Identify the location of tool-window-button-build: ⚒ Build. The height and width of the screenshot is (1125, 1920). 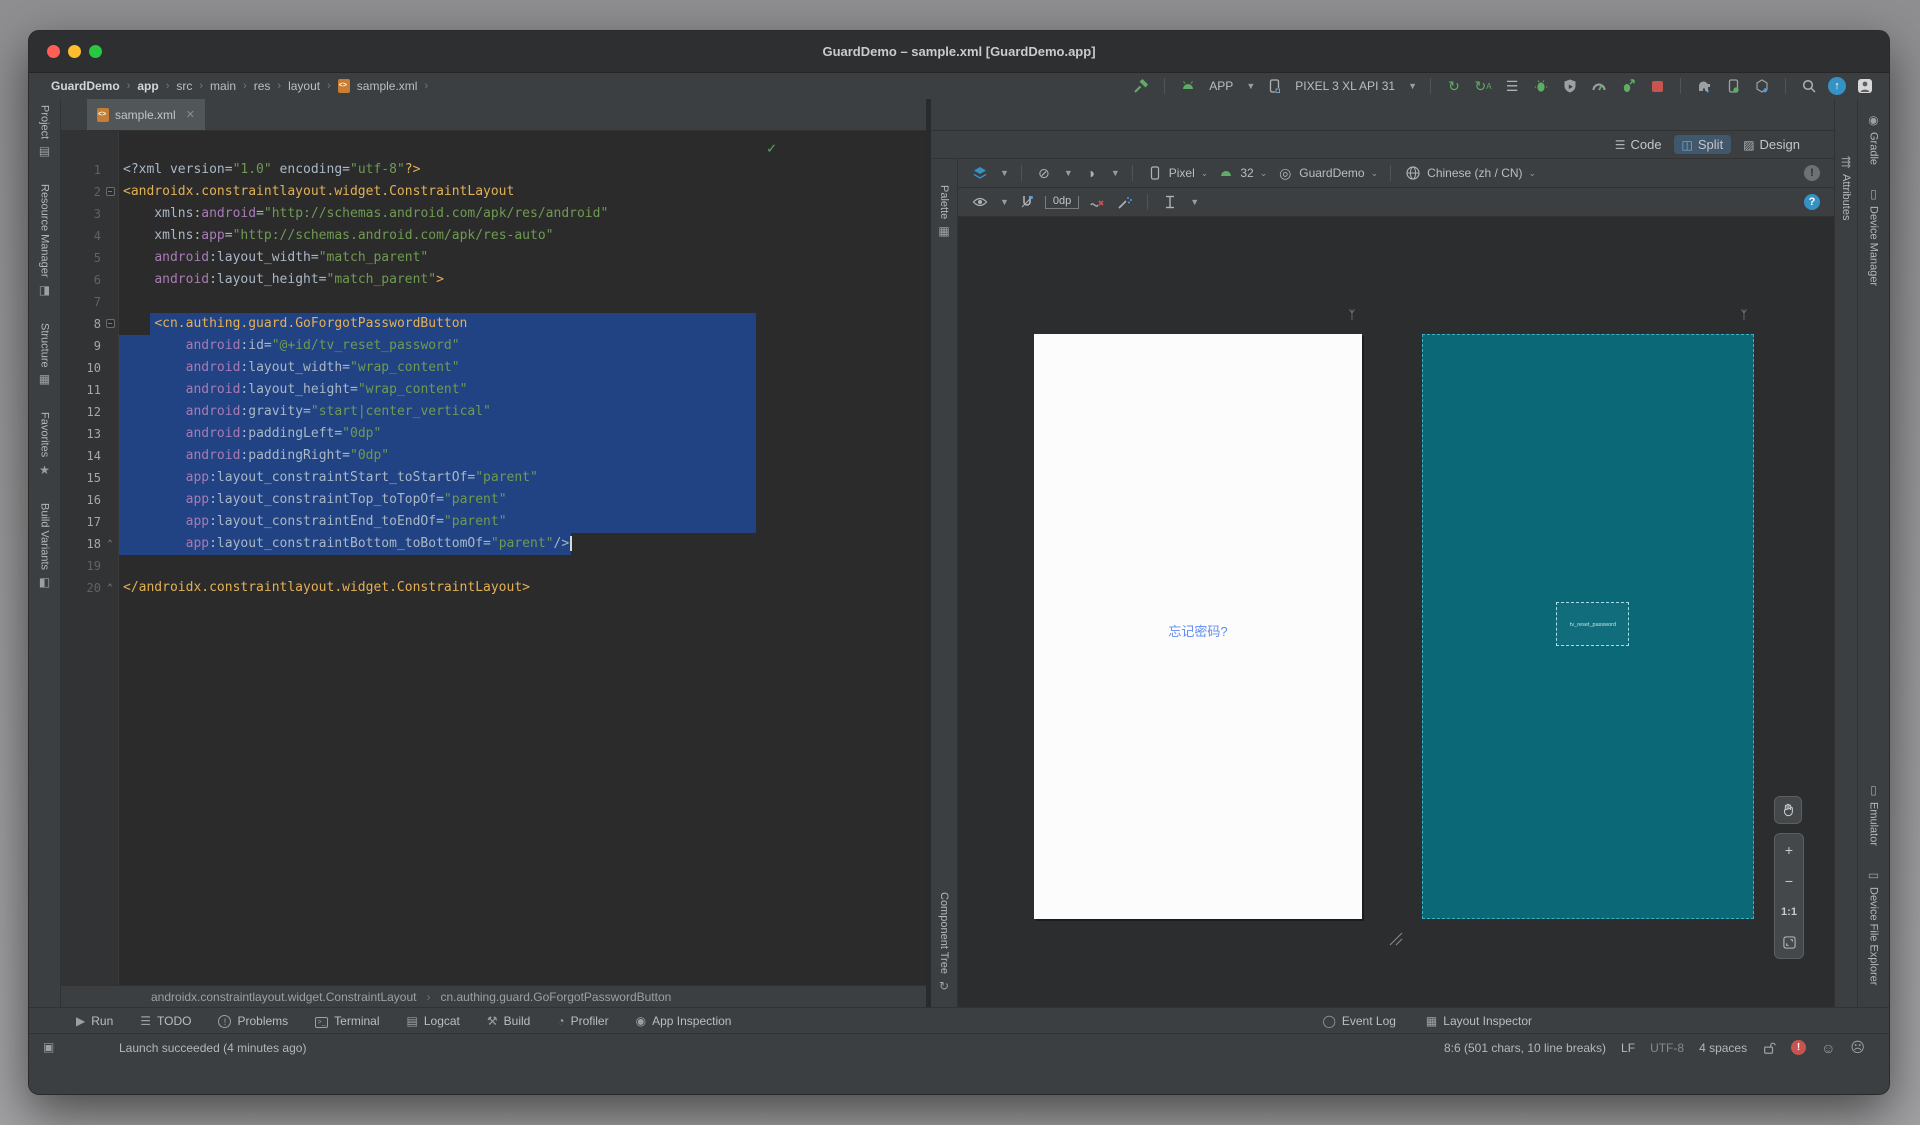
(508, 1021).